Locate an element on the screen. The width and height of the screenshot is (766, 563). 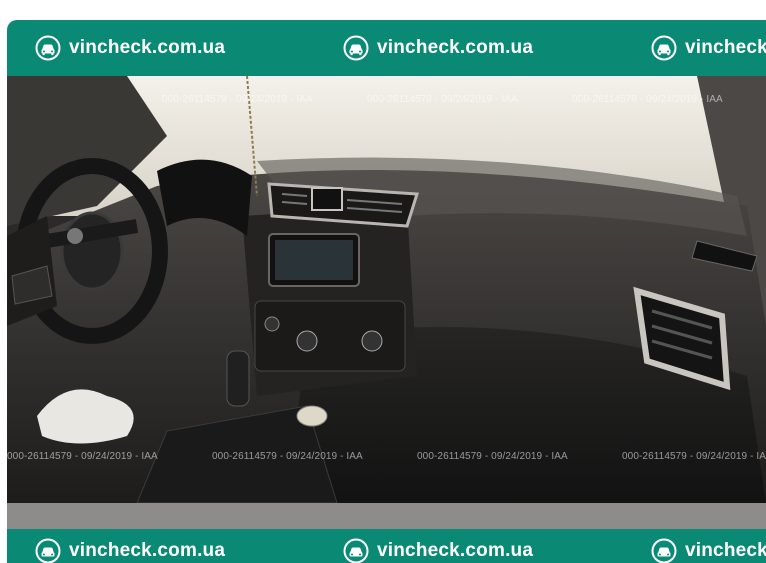
photo-bottom-strip is located at coordinates (386, 516).